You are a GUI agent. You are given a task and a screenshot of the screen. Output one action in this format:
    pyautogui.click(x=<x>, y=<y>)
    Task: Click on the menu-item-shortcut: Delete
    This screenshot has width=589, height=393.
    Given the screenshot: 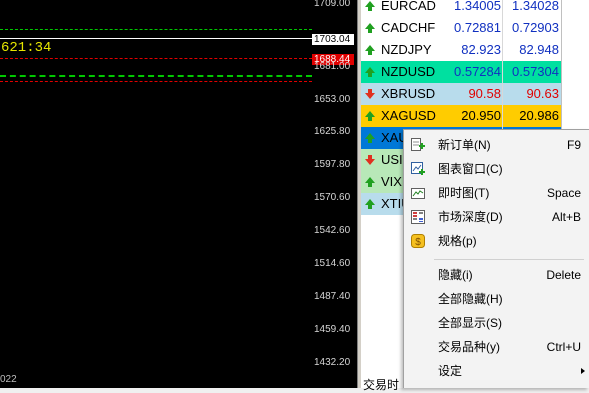 What is the action you would take?
    pyautogui.click(x=563, y=275)
    